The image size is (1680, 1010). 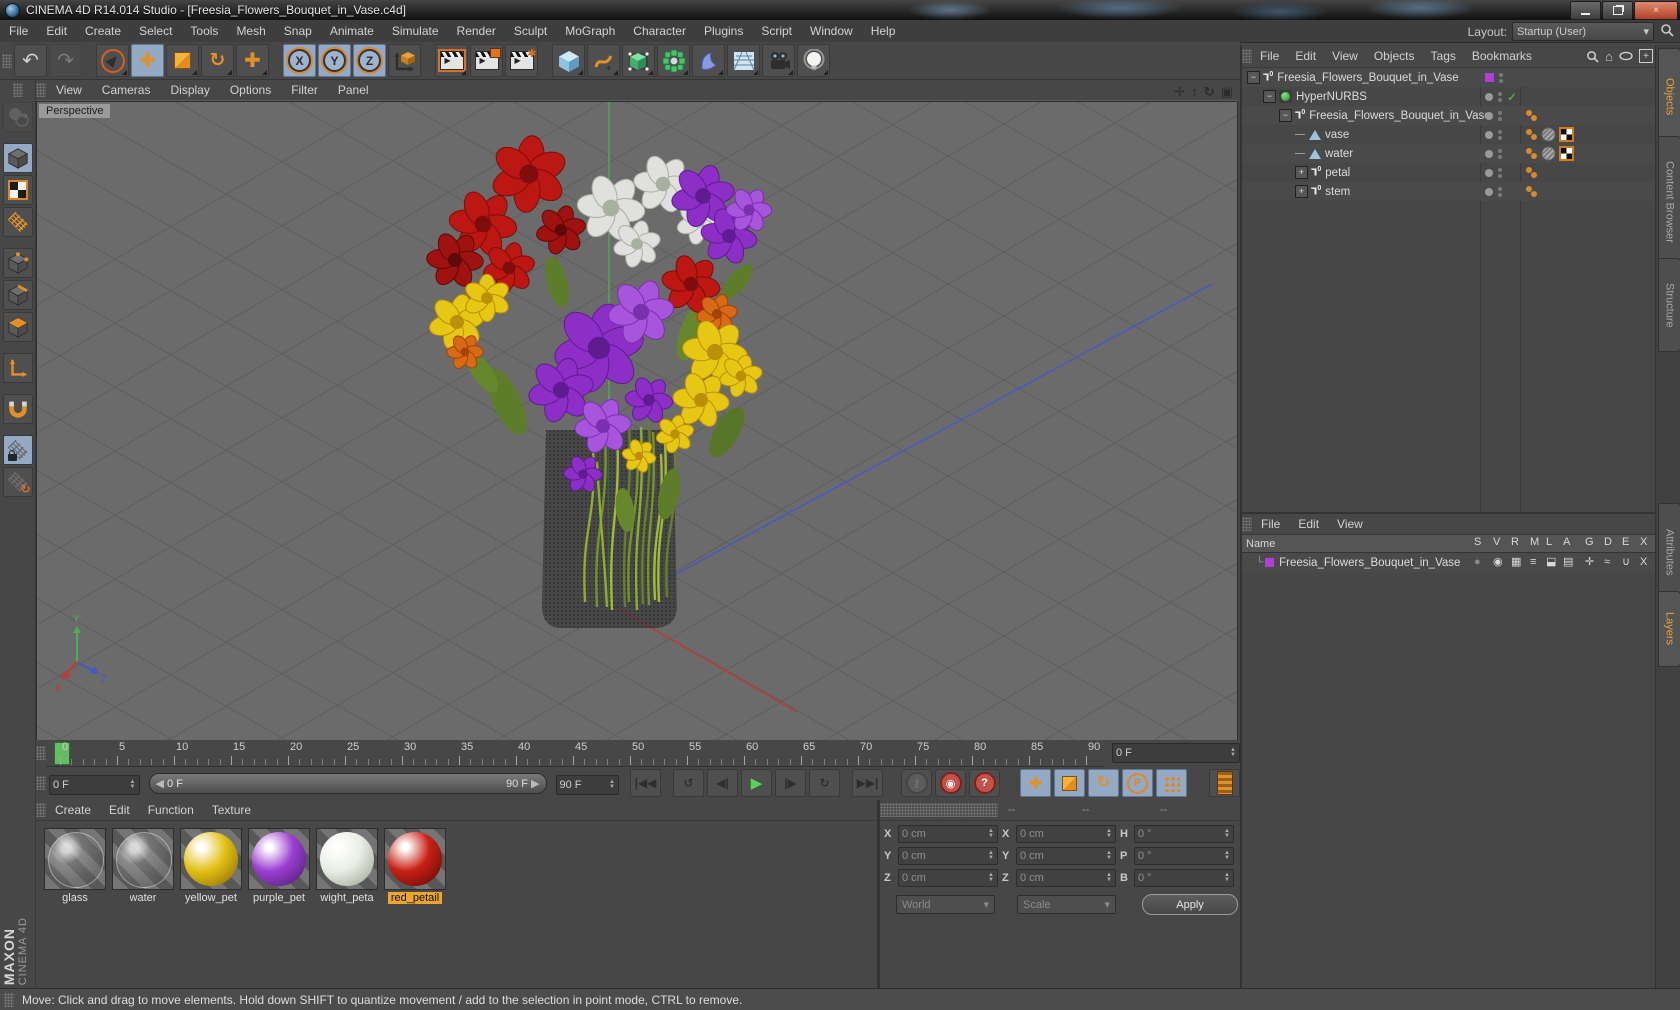 What do you see at coordinates (75, 111) in the screenshot?
I see `view-label: Perspective` at bounding box center [75, 111].